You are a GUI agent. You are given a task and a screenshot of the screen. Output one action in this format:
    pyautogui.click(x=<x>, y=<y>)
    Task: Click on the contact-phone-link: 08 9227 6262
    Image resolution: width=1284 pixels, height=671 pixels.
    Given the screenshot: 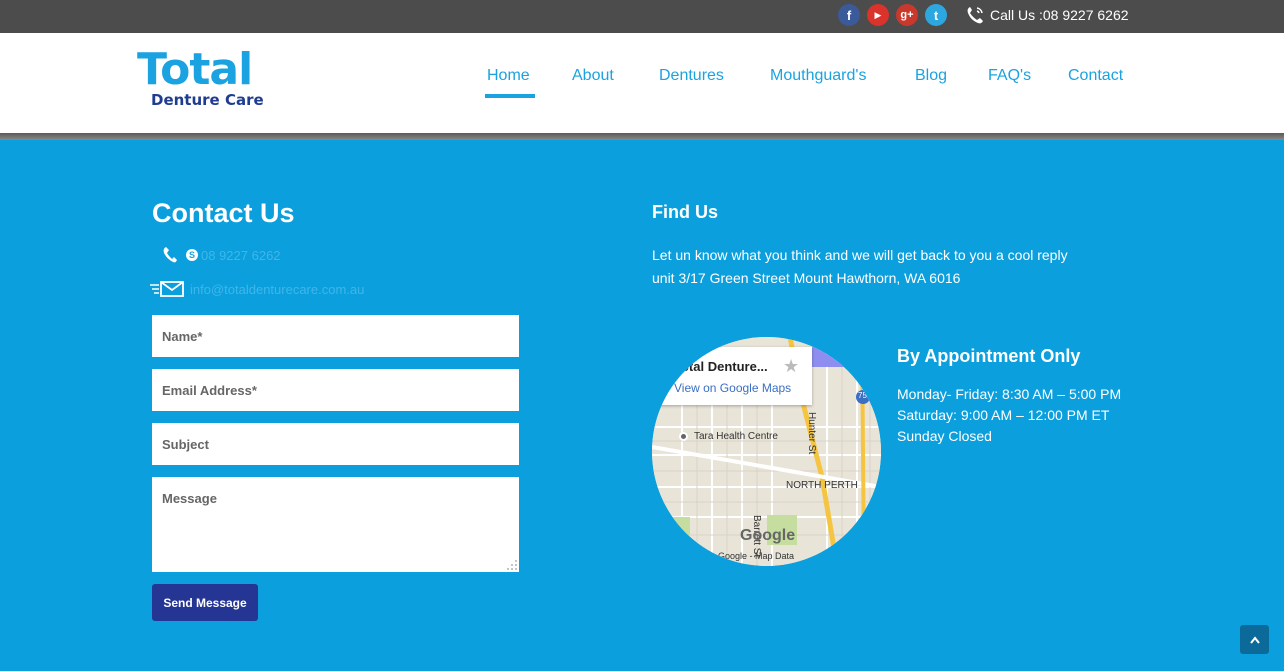 What is the action you would take?
    pyautogui.click(x=241, y=255)
    